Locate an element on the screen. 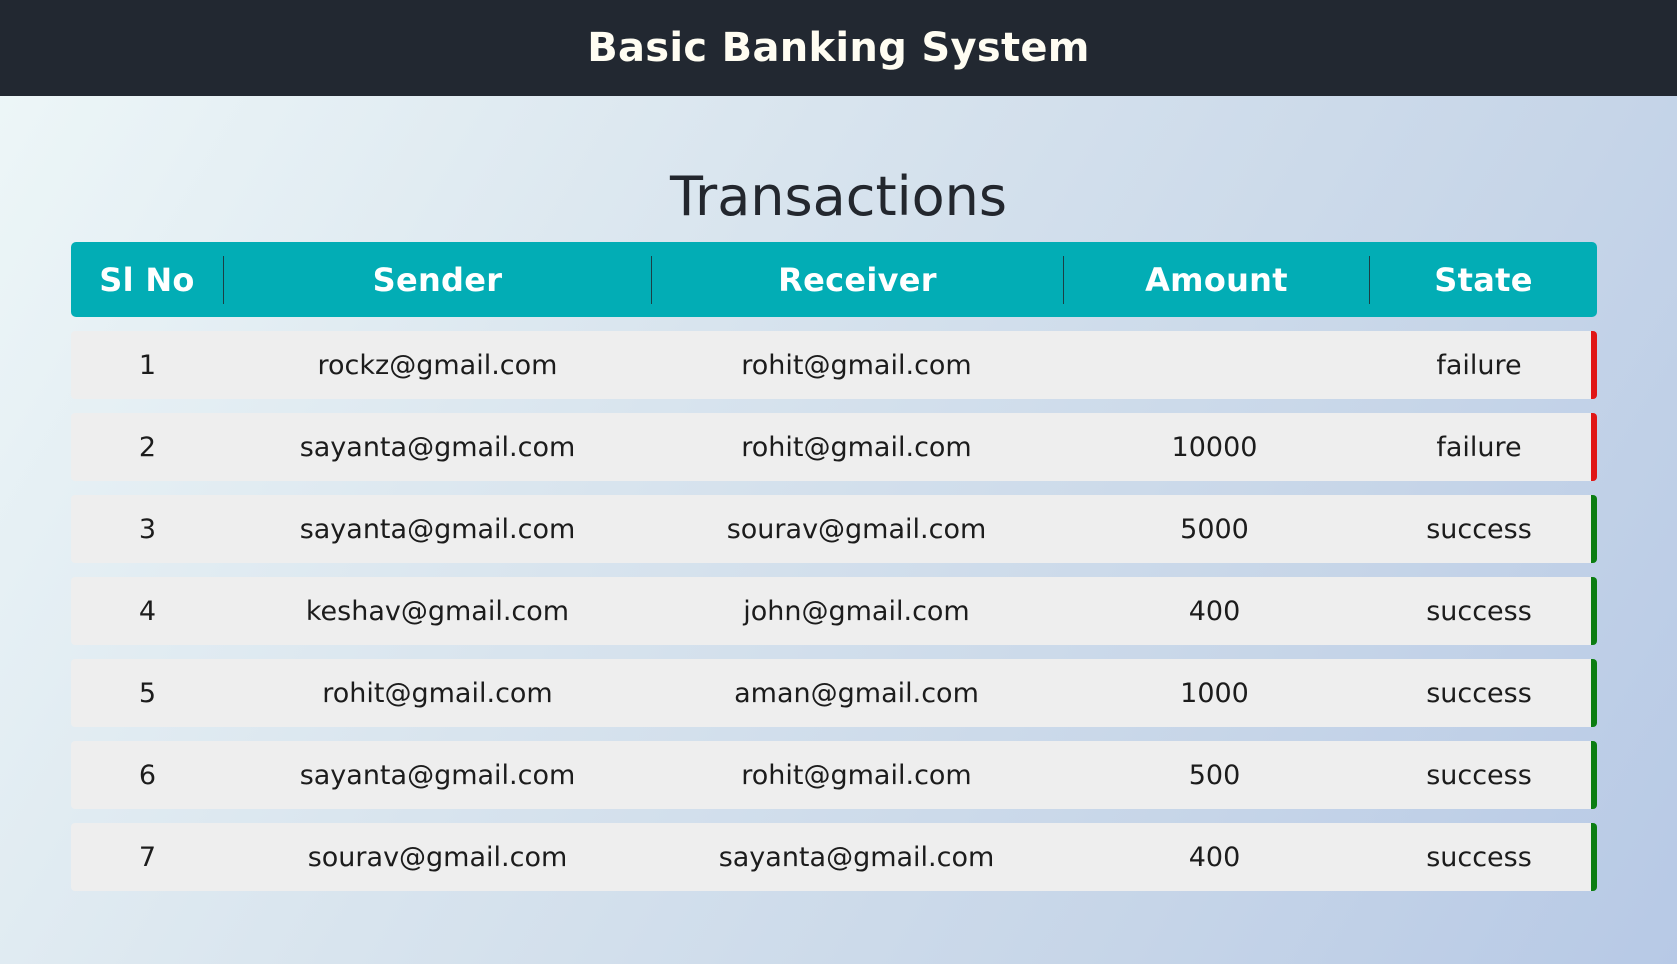 The width and height of the screenshot is (1677, 964). app-title: Basic Banking System is located at coordinates (838, 48).